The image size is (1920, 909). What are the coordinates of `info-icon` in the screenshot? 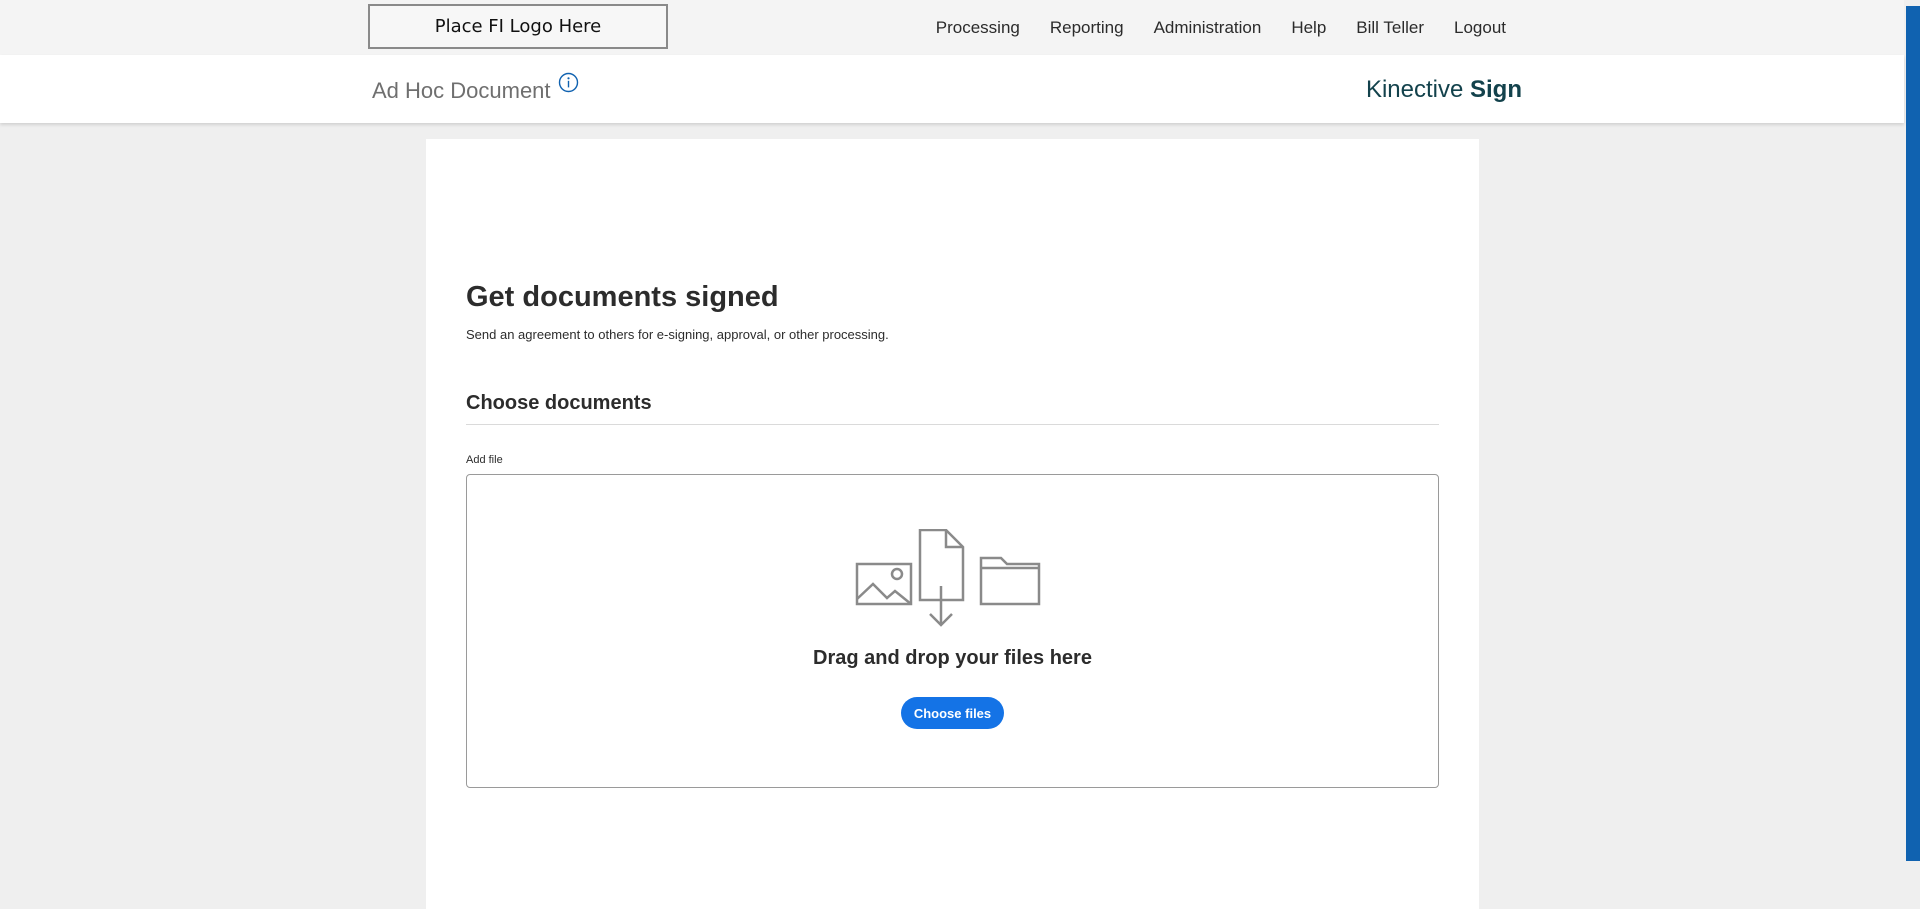 It's located at (568, 82).